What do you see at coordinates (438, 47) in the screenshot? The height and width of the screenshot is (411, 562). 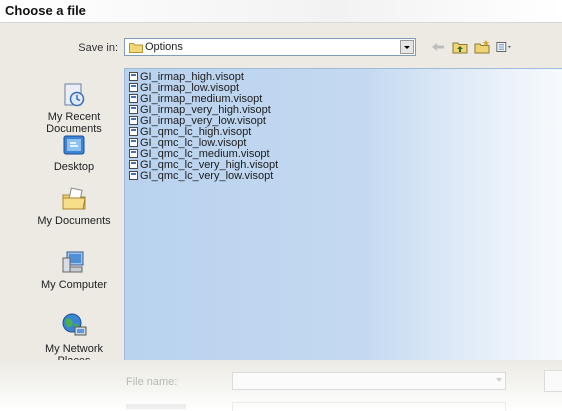 I see `back-arrow-icon` at bounding box center [438, 47].